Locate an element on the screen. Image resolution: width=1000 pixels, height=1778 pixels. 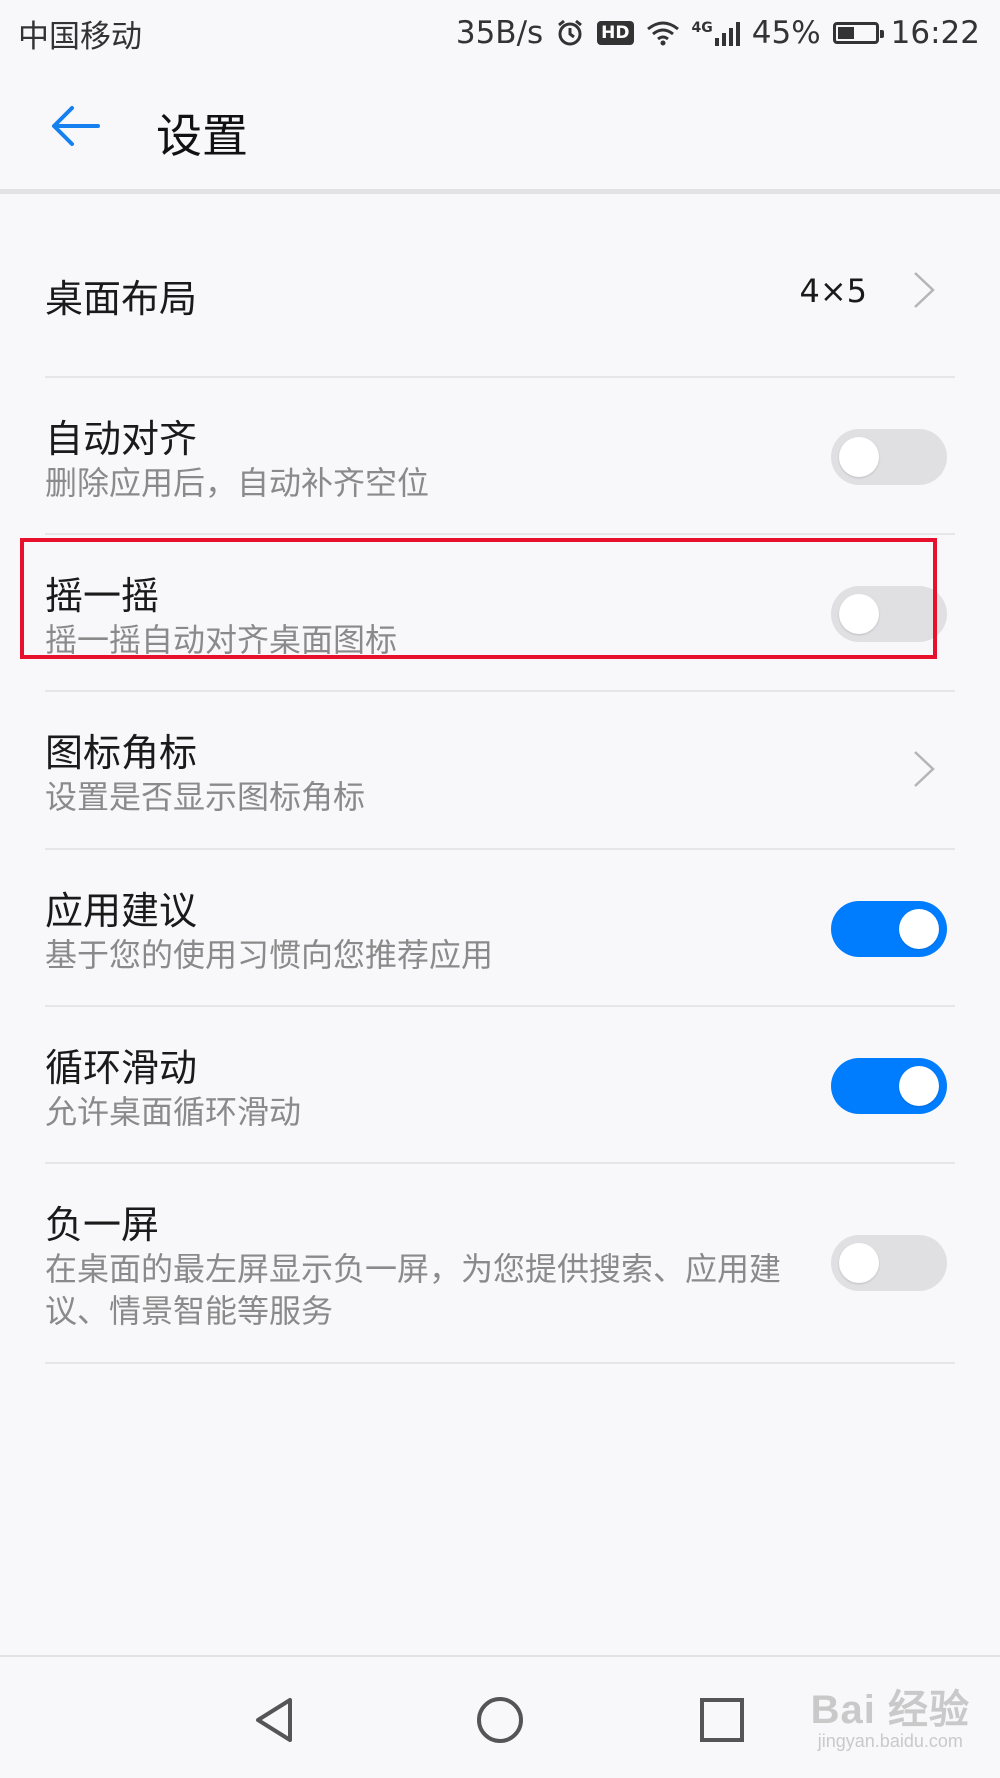
net-speed: 35B/s is located at coordinates (499, 33).